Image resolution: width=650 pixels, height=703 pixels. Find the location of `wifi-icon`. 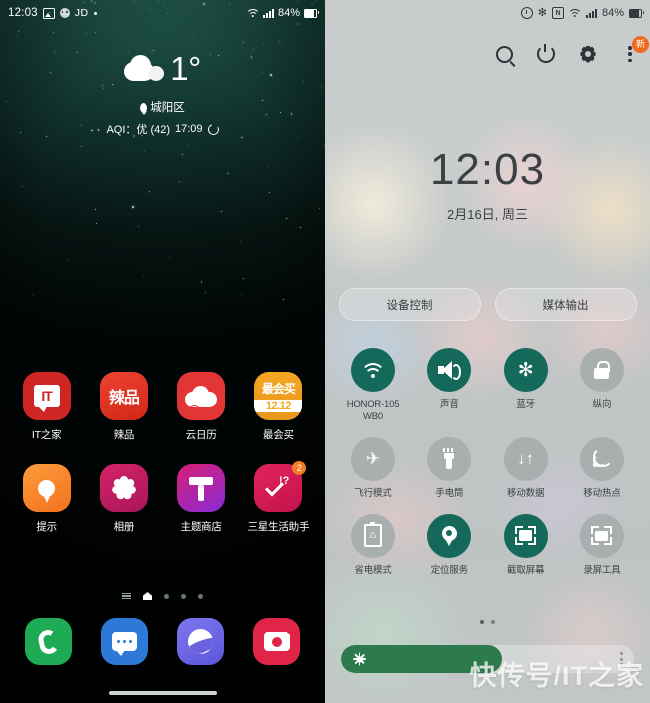

wifi-icon is located at coordinates (574, 13).